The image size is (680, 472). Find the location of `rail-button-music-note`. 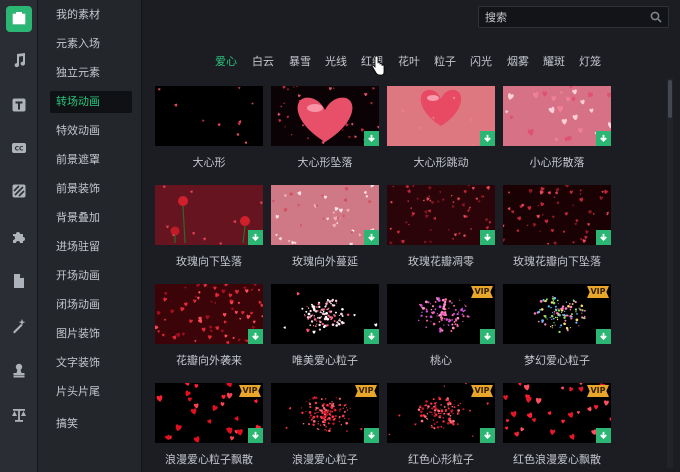

rail-button-music-note is located at coordinates (19, 60).